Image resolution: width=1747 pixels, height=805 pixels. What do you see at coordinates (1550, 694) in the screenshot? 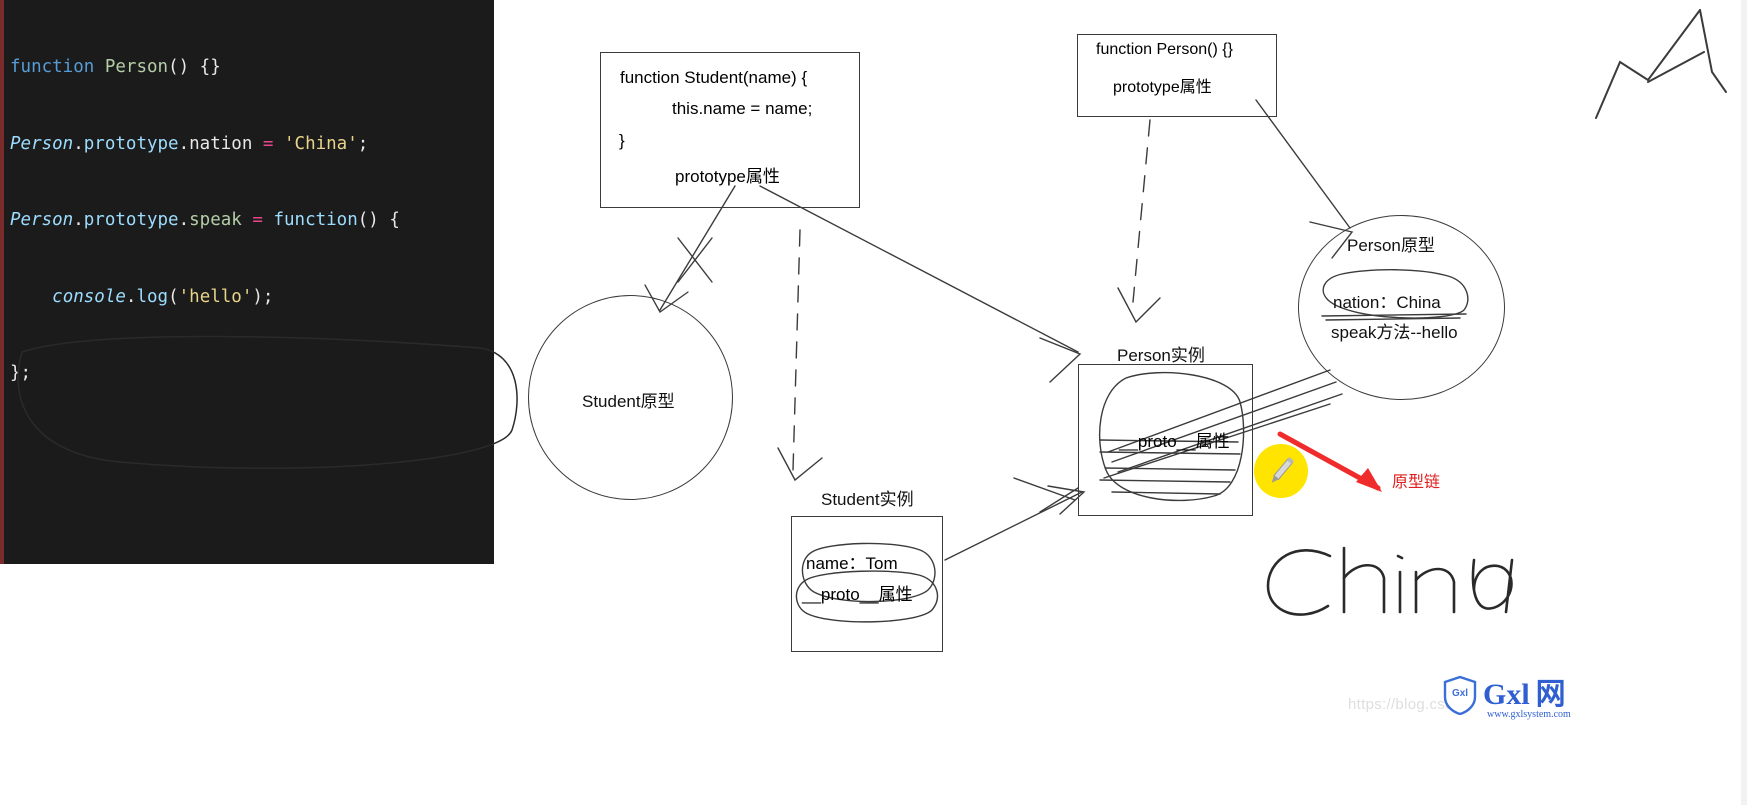
I see `logo-wang-text: 网` at bounding box center [1550, 694].